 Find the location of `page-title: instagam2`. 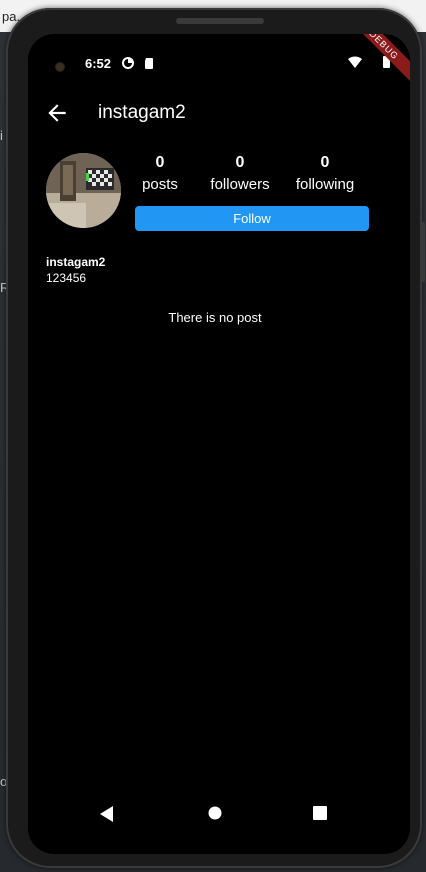

page-title: instagam2 is located at coordinates (142, 112).